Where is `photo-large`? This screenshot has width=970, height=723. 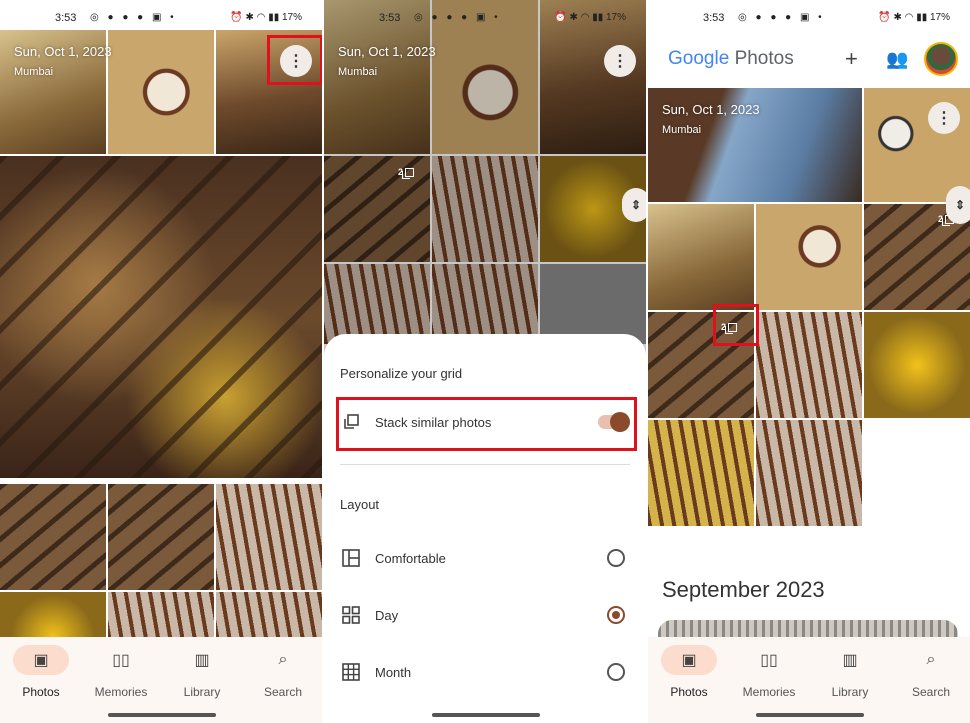
photo-large is located at coordinates (161, 317).